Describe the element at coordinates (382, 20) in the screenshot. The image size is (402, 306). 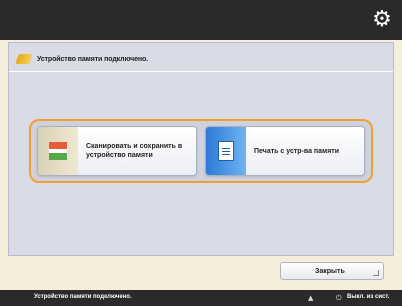
I see `gear-icon: ⚙` at that location.